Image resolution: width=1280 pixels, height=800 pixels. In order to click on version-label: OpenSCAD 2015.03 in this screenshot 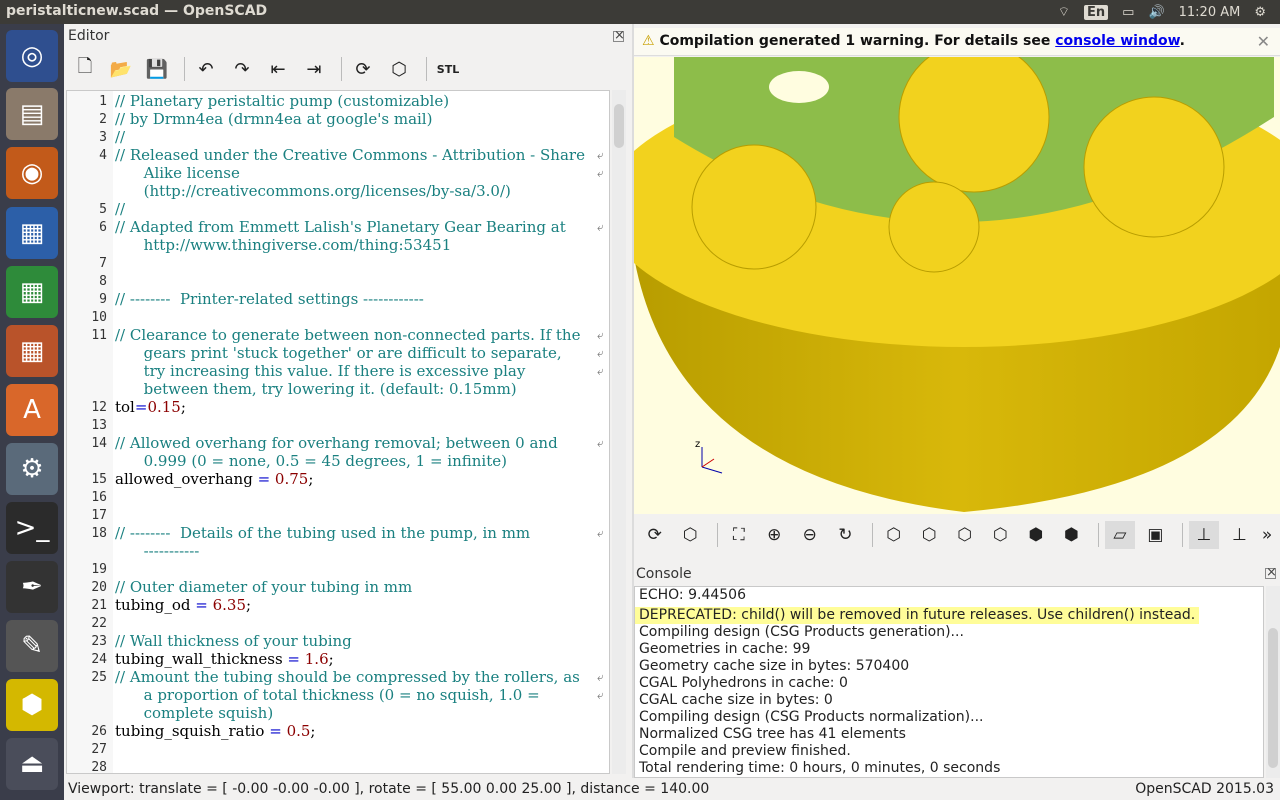, I will do `click(1204, 789)`.